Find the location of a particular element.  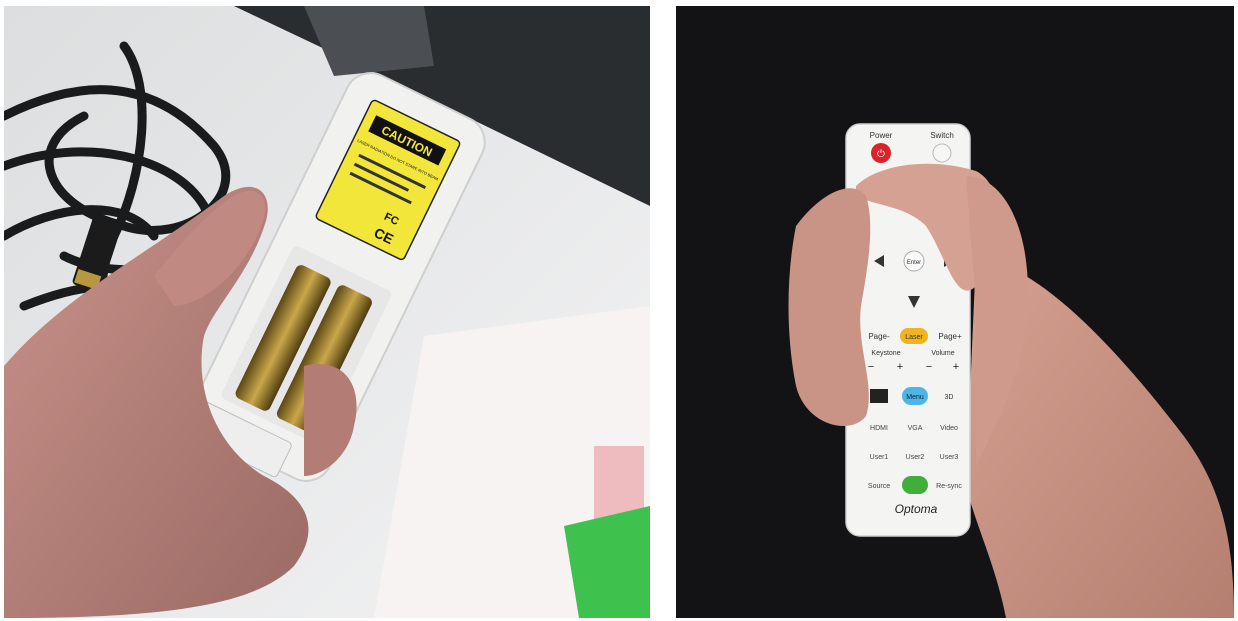

volume-label: Volume is located at coordinates (942, 353).